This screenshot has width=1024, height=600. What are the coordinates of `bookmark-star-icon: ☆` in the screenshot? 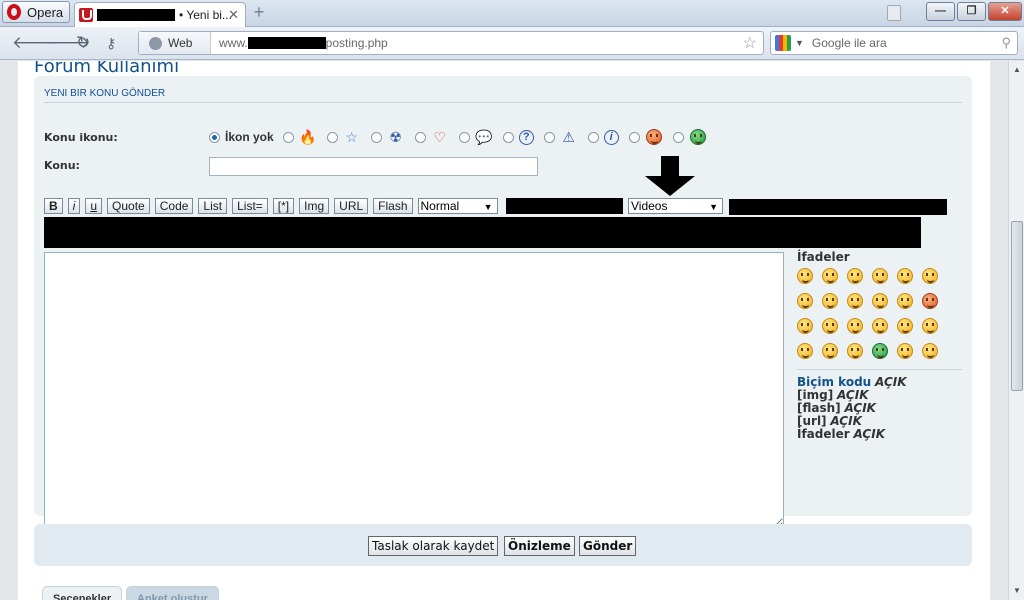 It's located at (750, 43).